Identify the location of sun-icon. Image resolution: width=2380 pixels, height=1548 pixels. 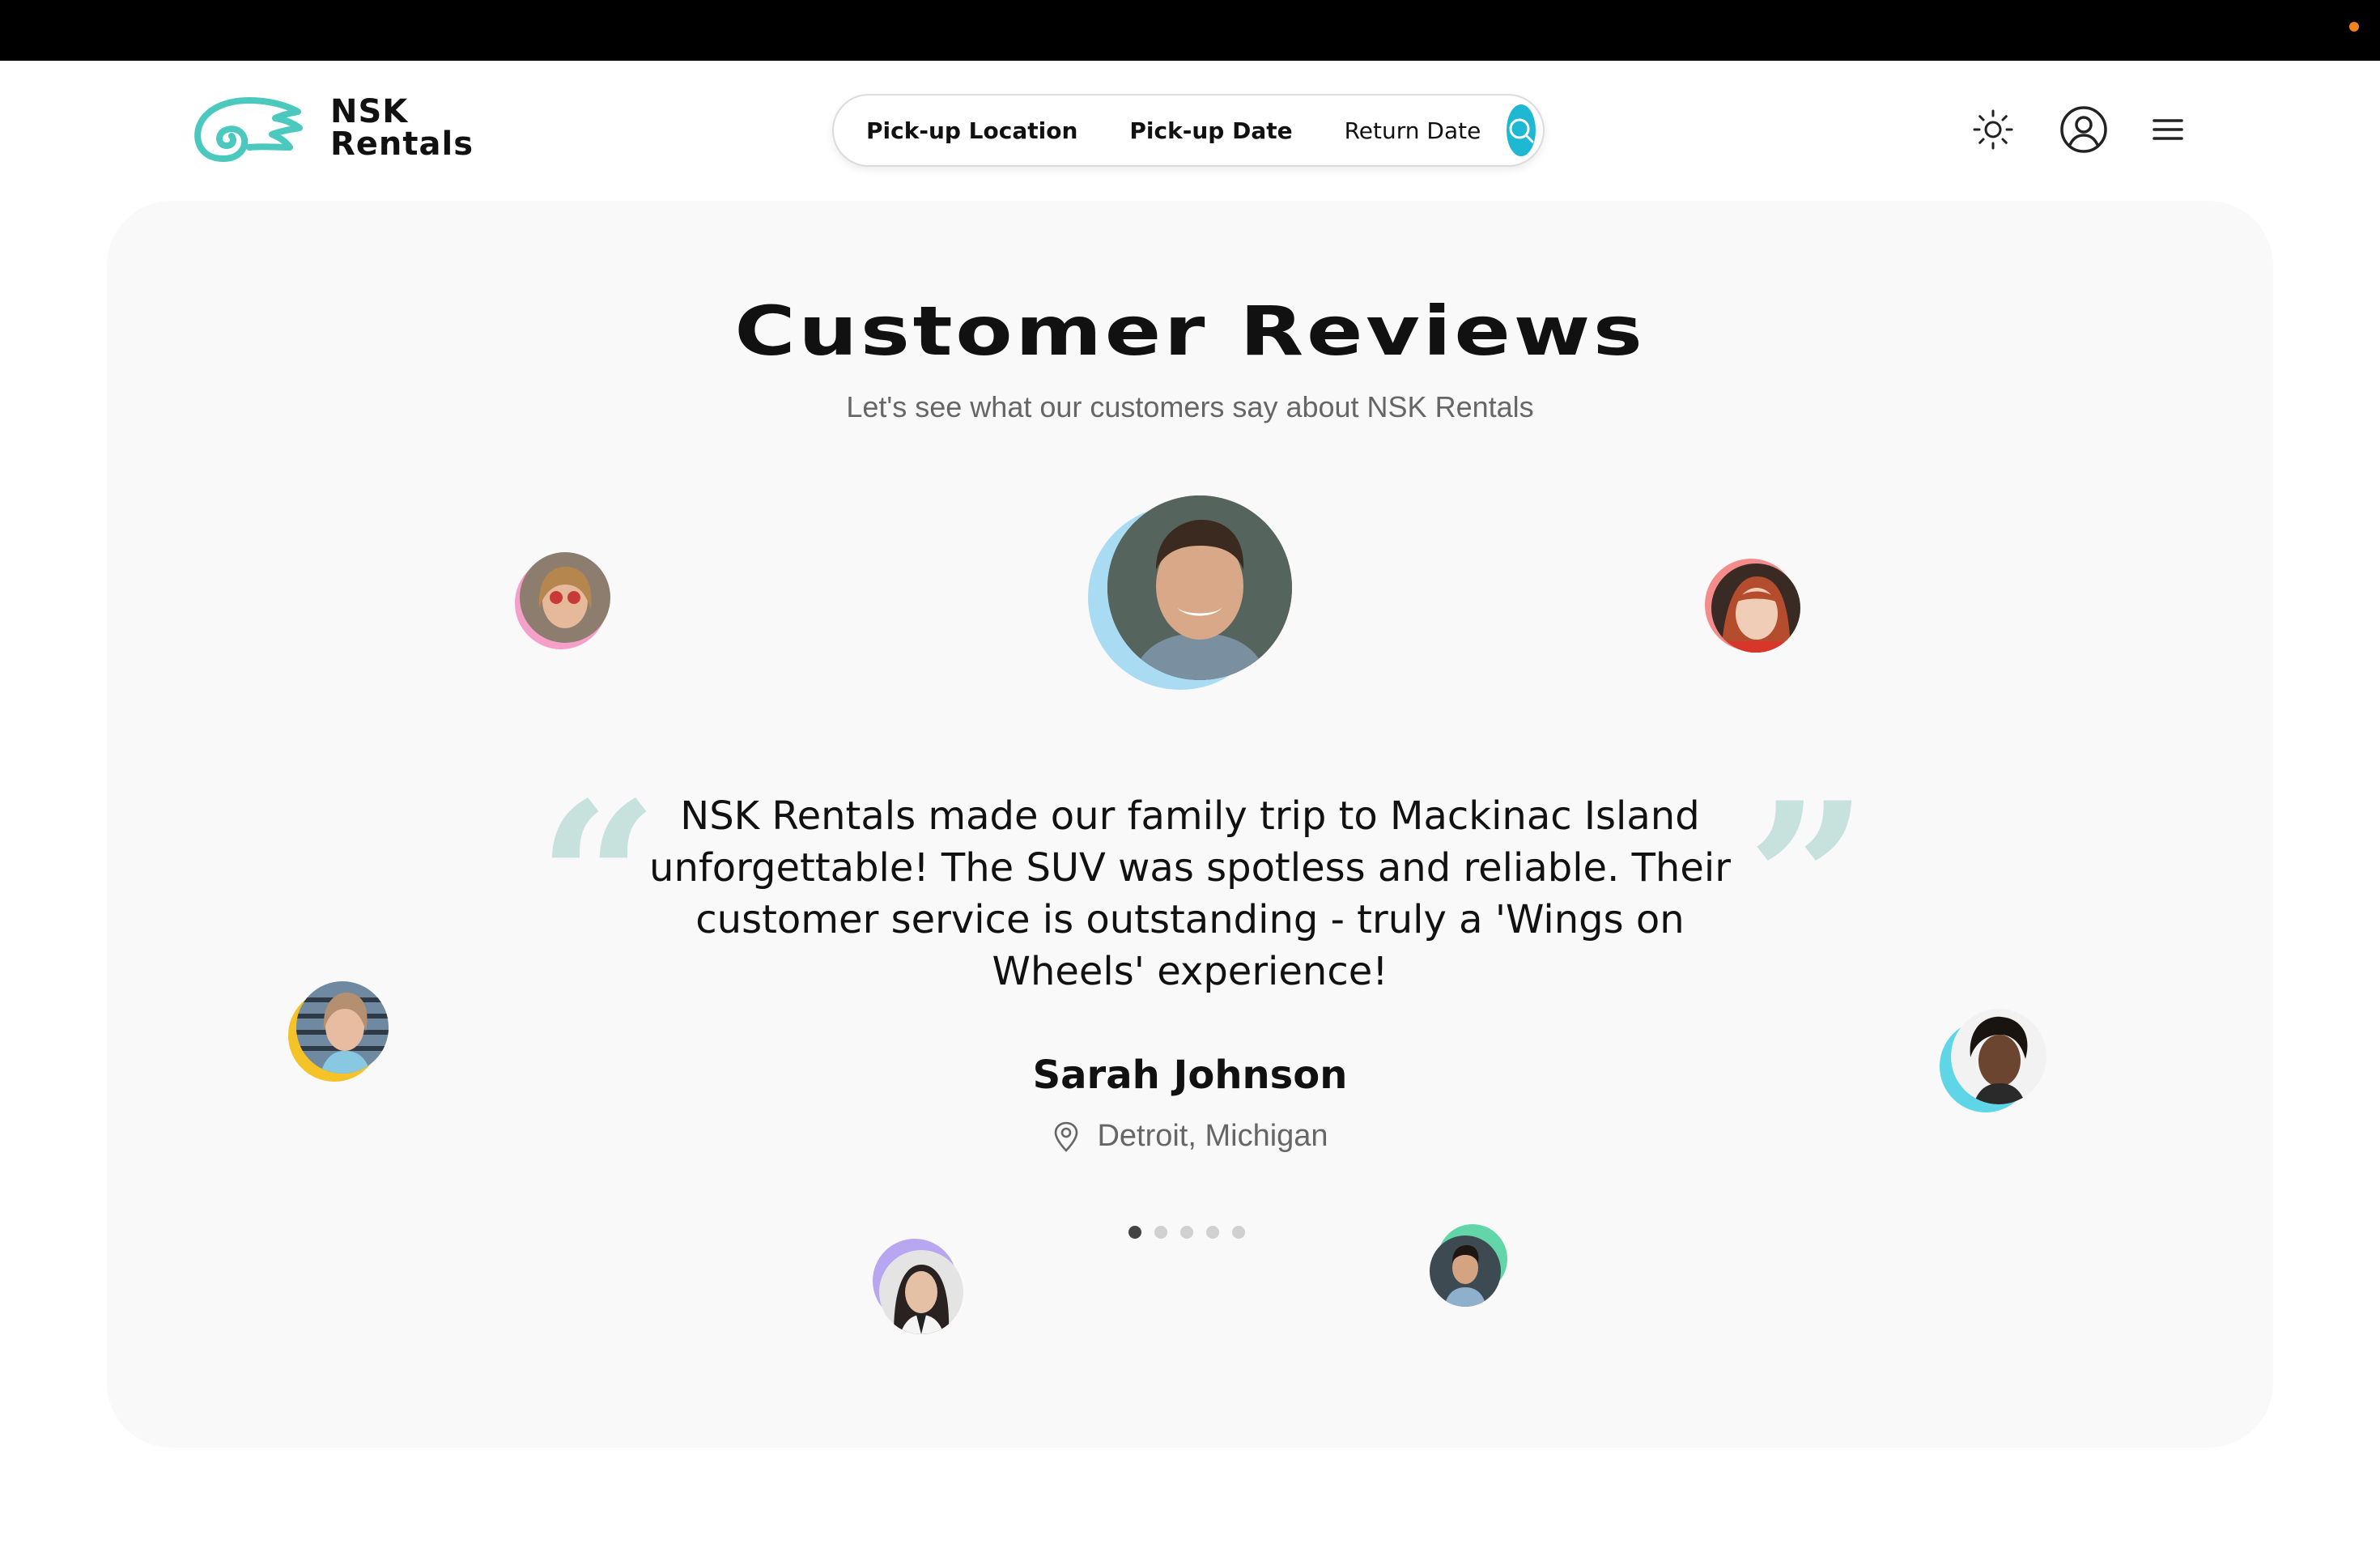
(1993, 129).